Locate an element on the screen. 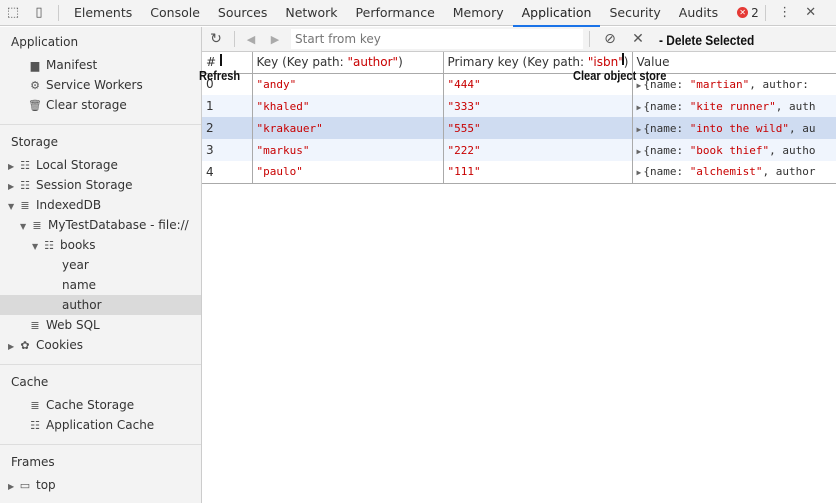  sidebar-item-top: ▶ ▭ top is located at coordinates (100, 485).